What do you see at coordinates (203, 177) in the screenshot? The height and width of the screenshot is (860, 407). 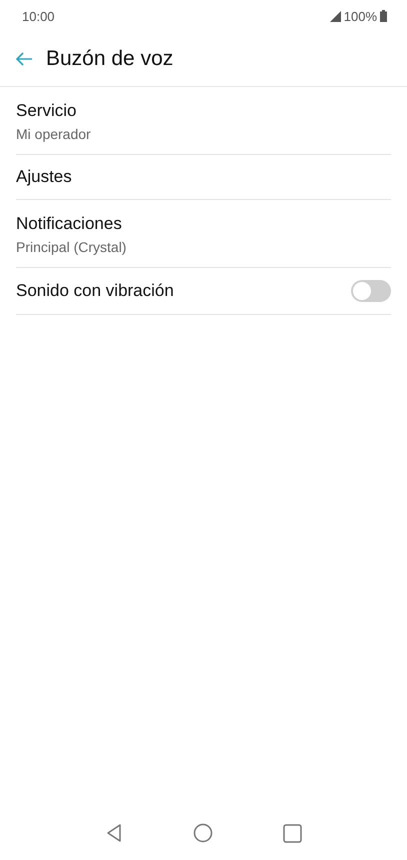 I see `settings-item: Ajustes` at bounding box center [203, 177].